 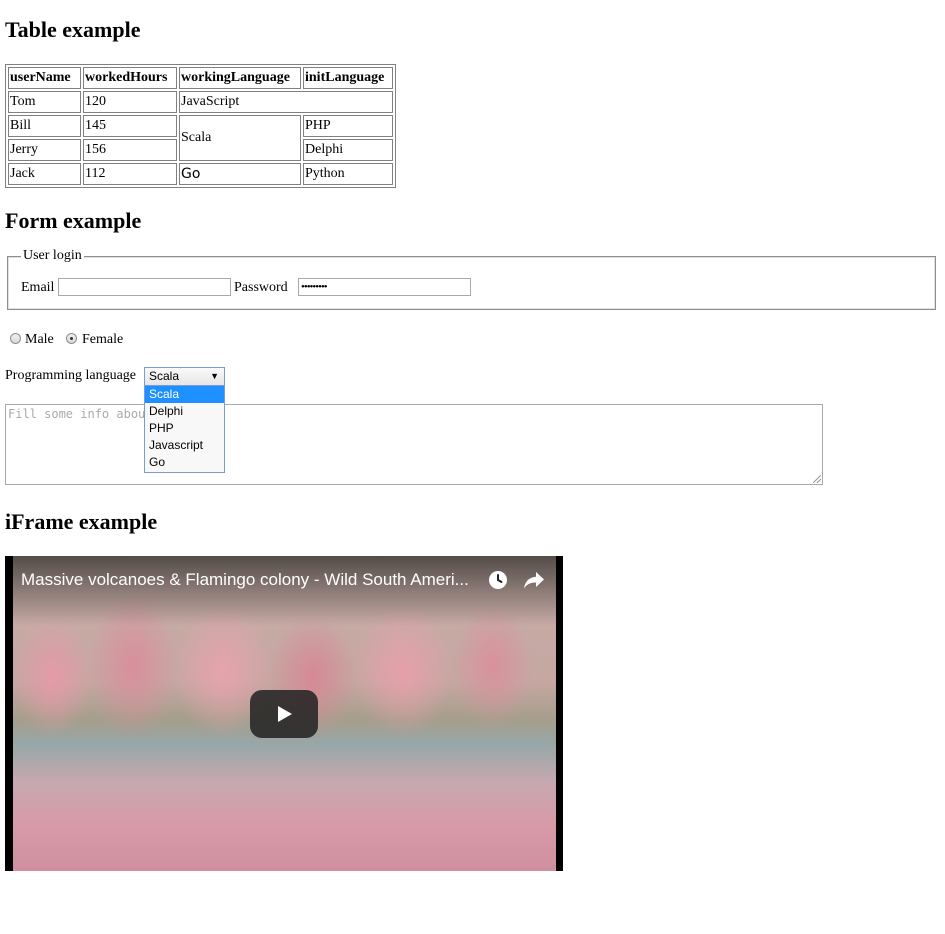 I want to click on option-php: PHP, so click(x=184, y=428).